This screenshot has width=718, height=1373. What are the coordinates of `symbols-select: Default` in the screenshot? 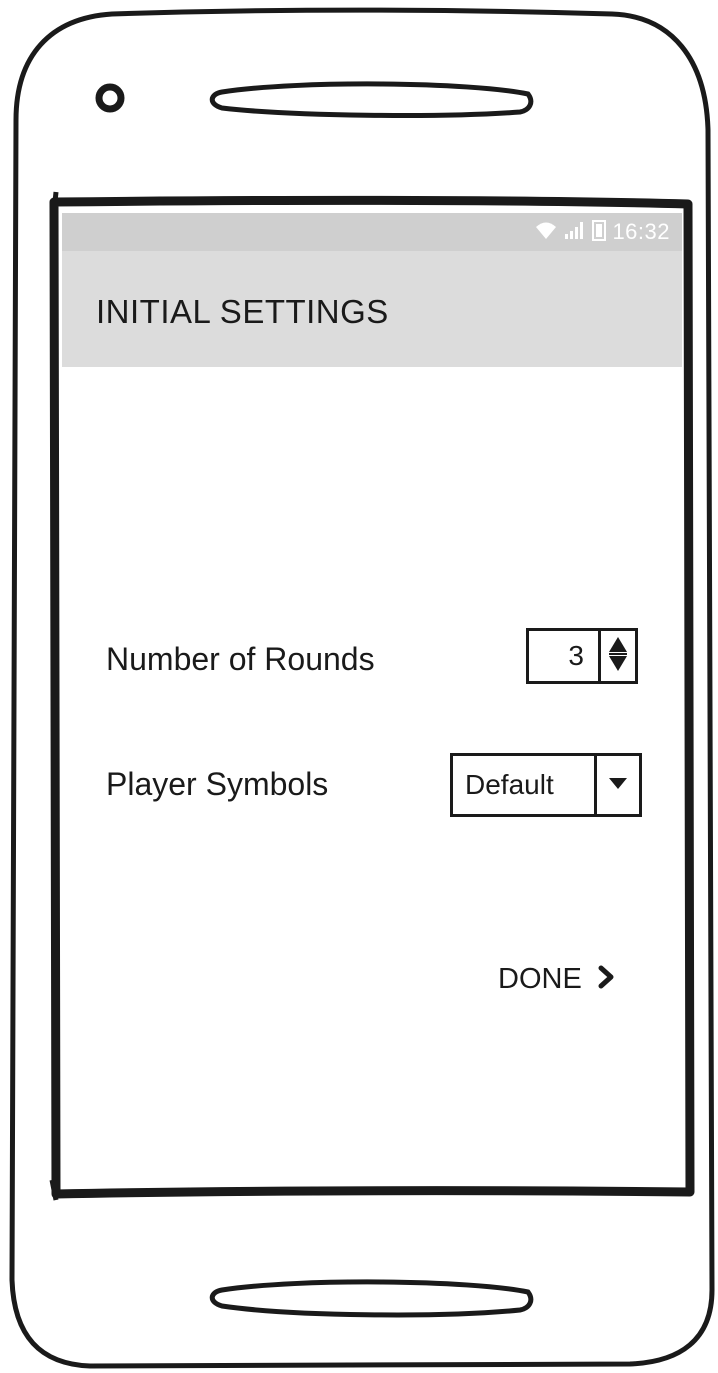 It's located at (546, 785).